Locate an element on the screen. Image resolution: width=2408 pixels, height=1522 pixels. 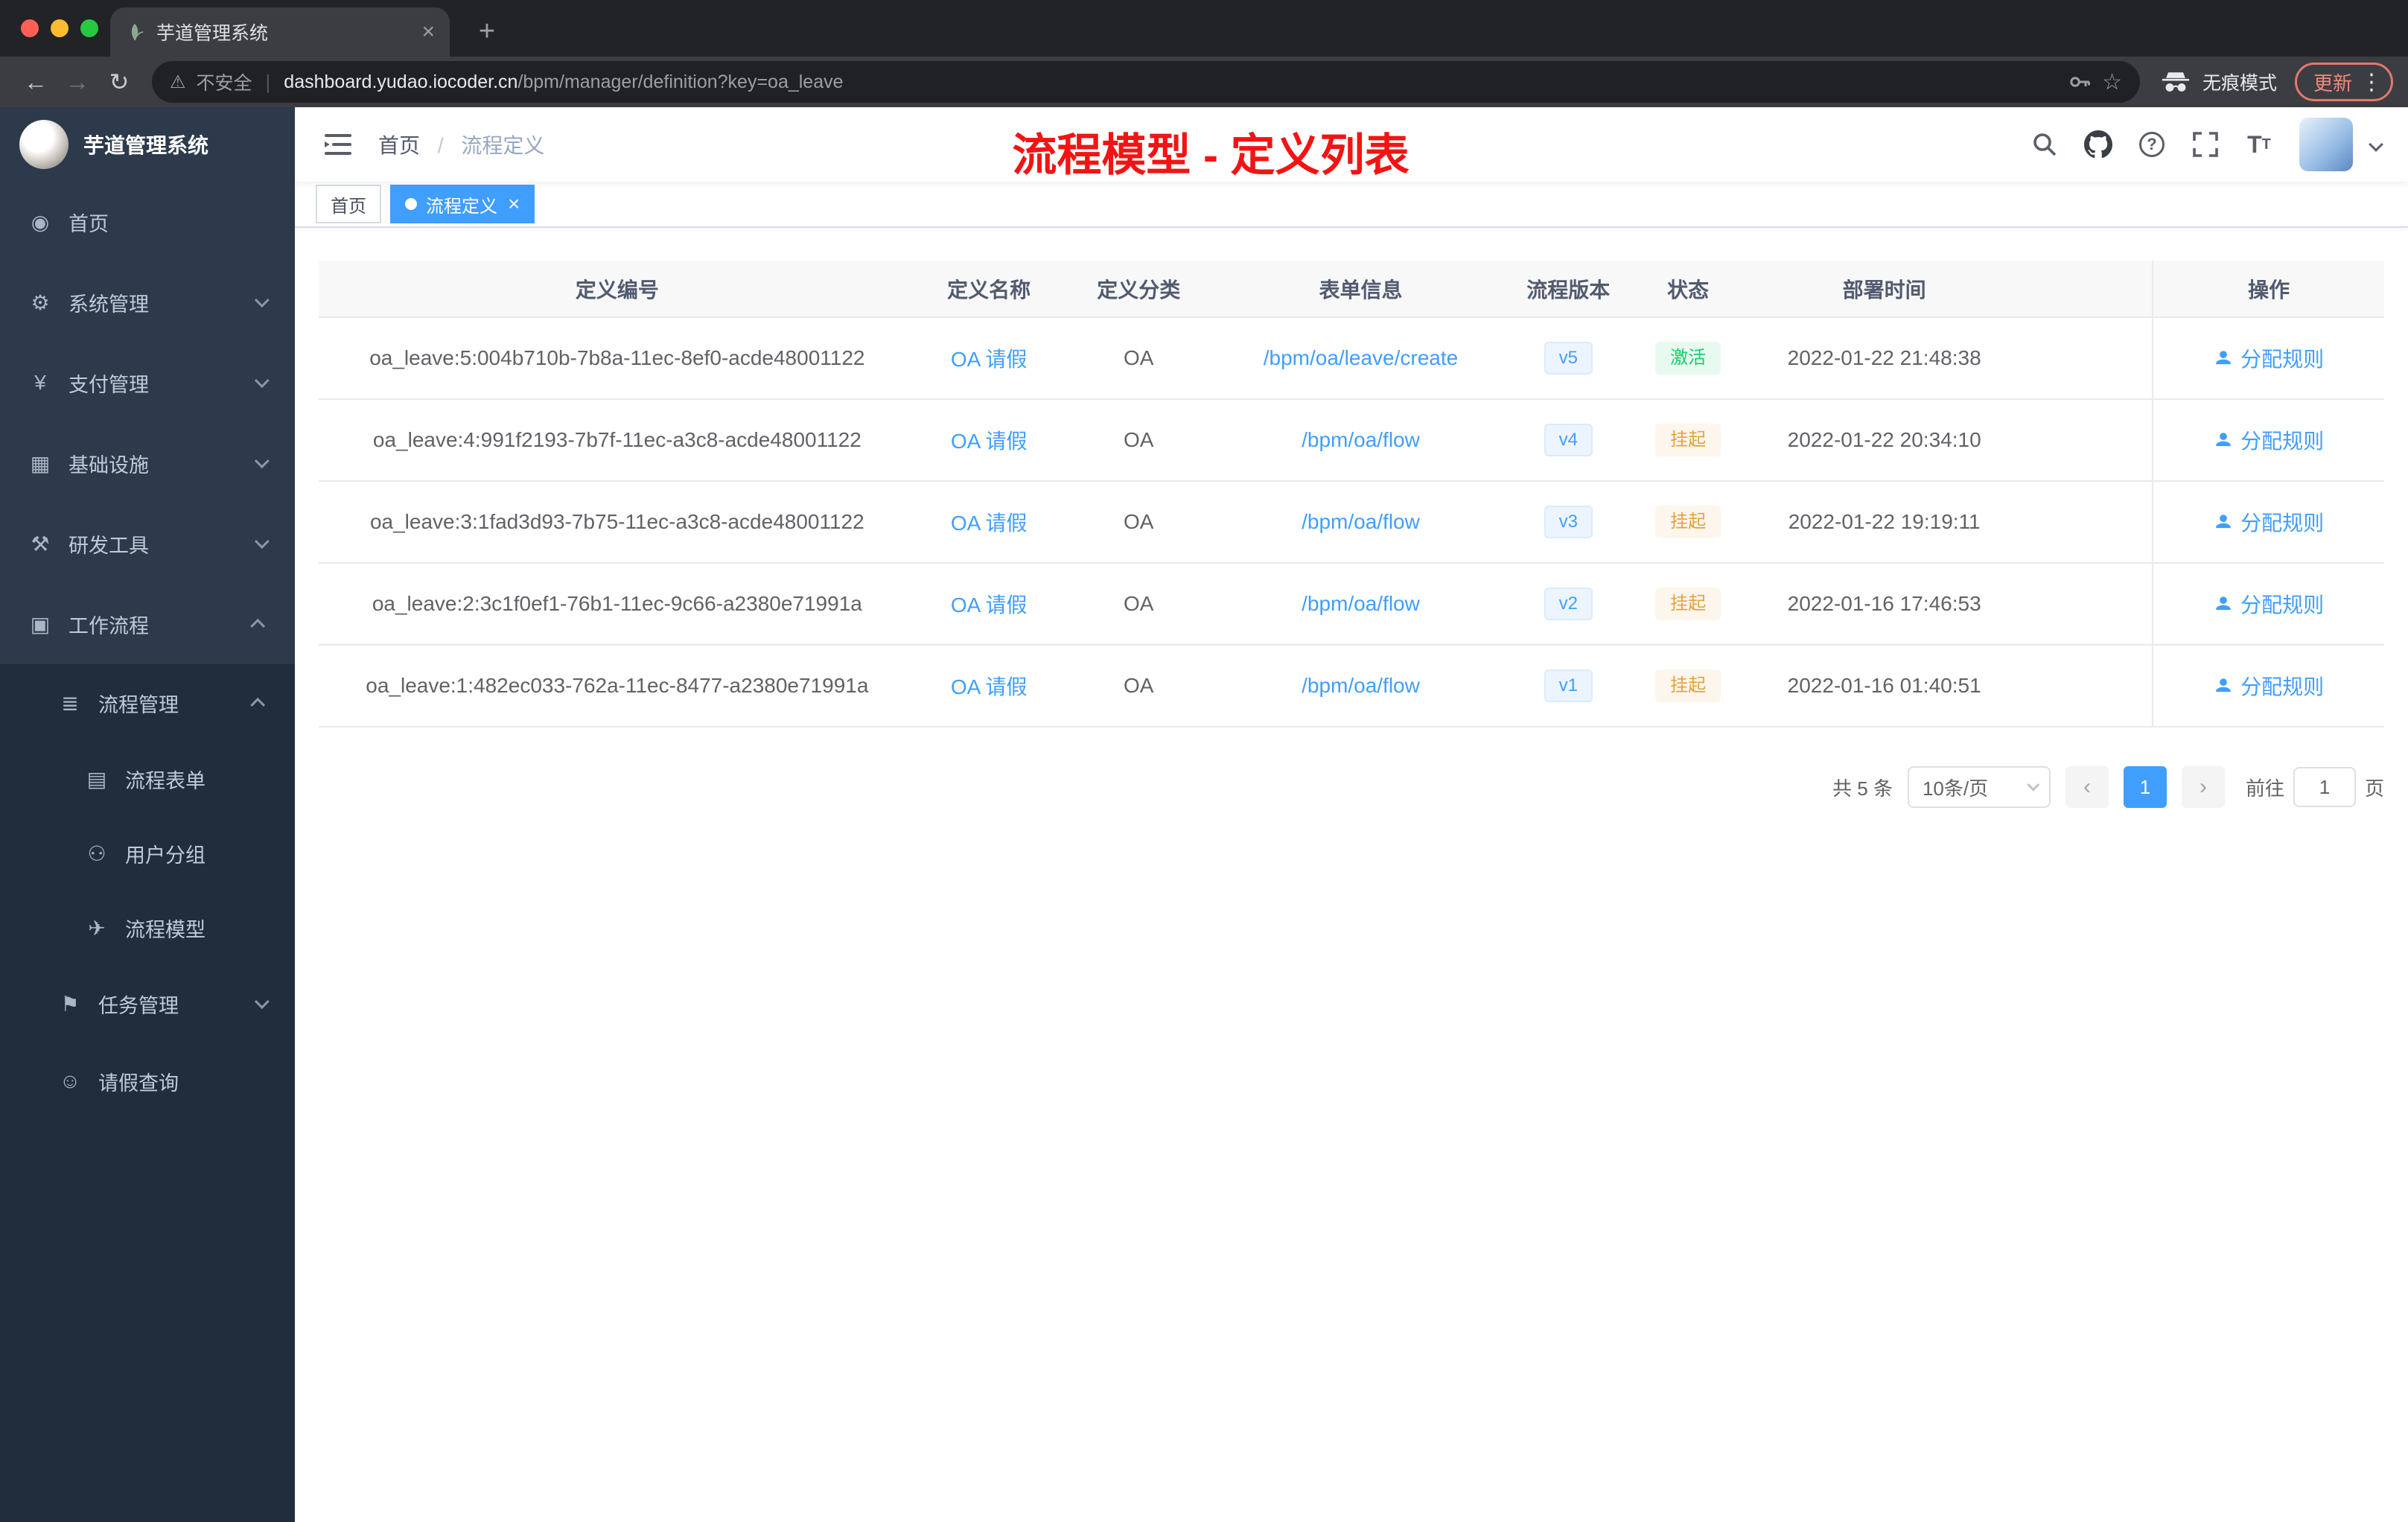
password-key-icon is located at coordinates (2080, 82).